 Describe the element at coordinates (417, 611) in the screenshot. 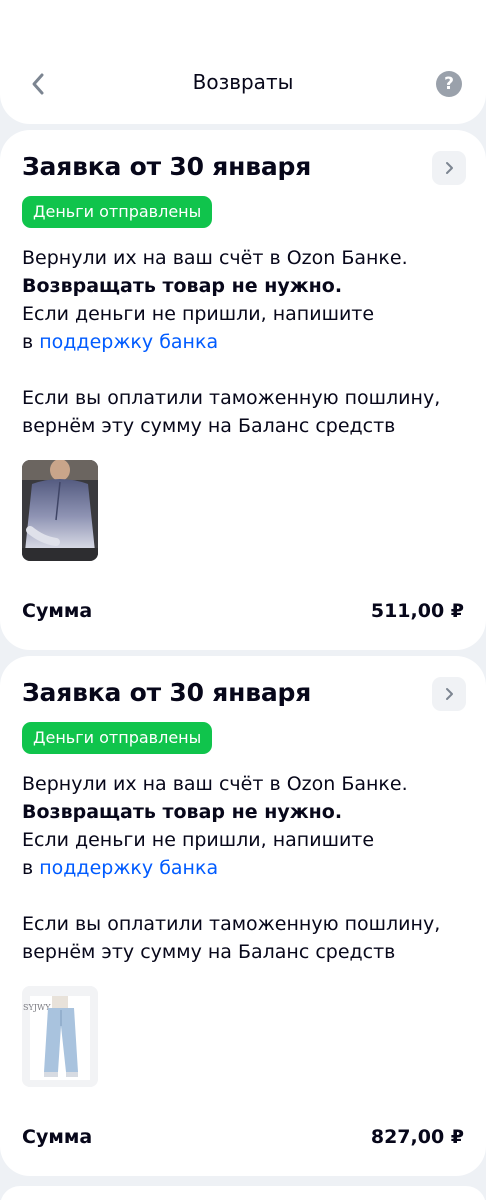

I see `sum-value: 511,00 ₽` at that location.